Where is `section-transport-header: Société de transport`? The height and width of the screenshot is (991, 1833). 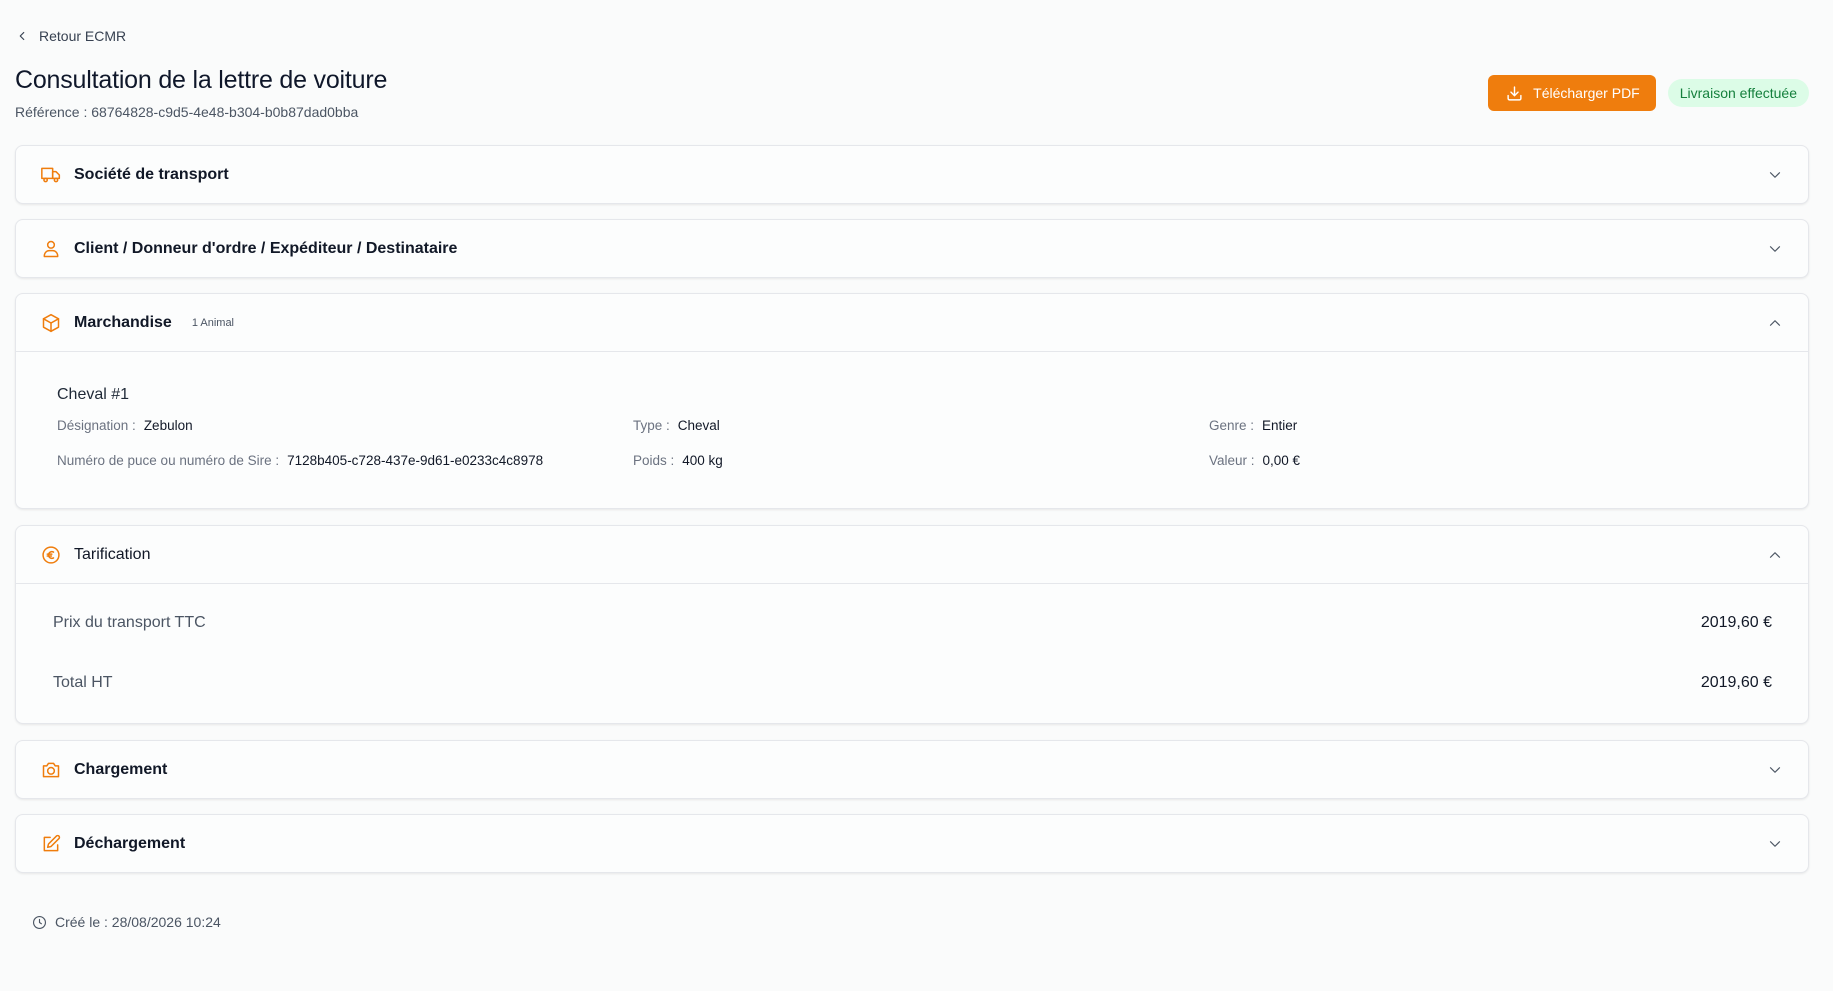
section-transport-header: Société de transport is located at coordinates (912, 174).